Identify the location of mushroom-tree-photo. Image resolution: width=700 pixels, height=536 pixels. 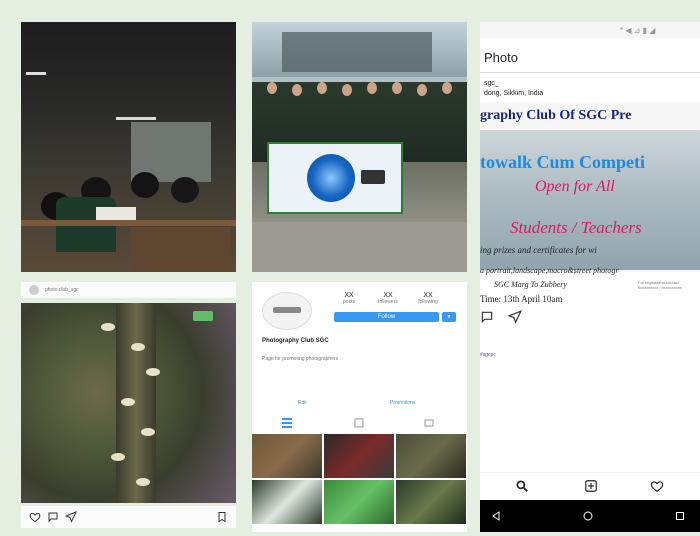
(128, 403).